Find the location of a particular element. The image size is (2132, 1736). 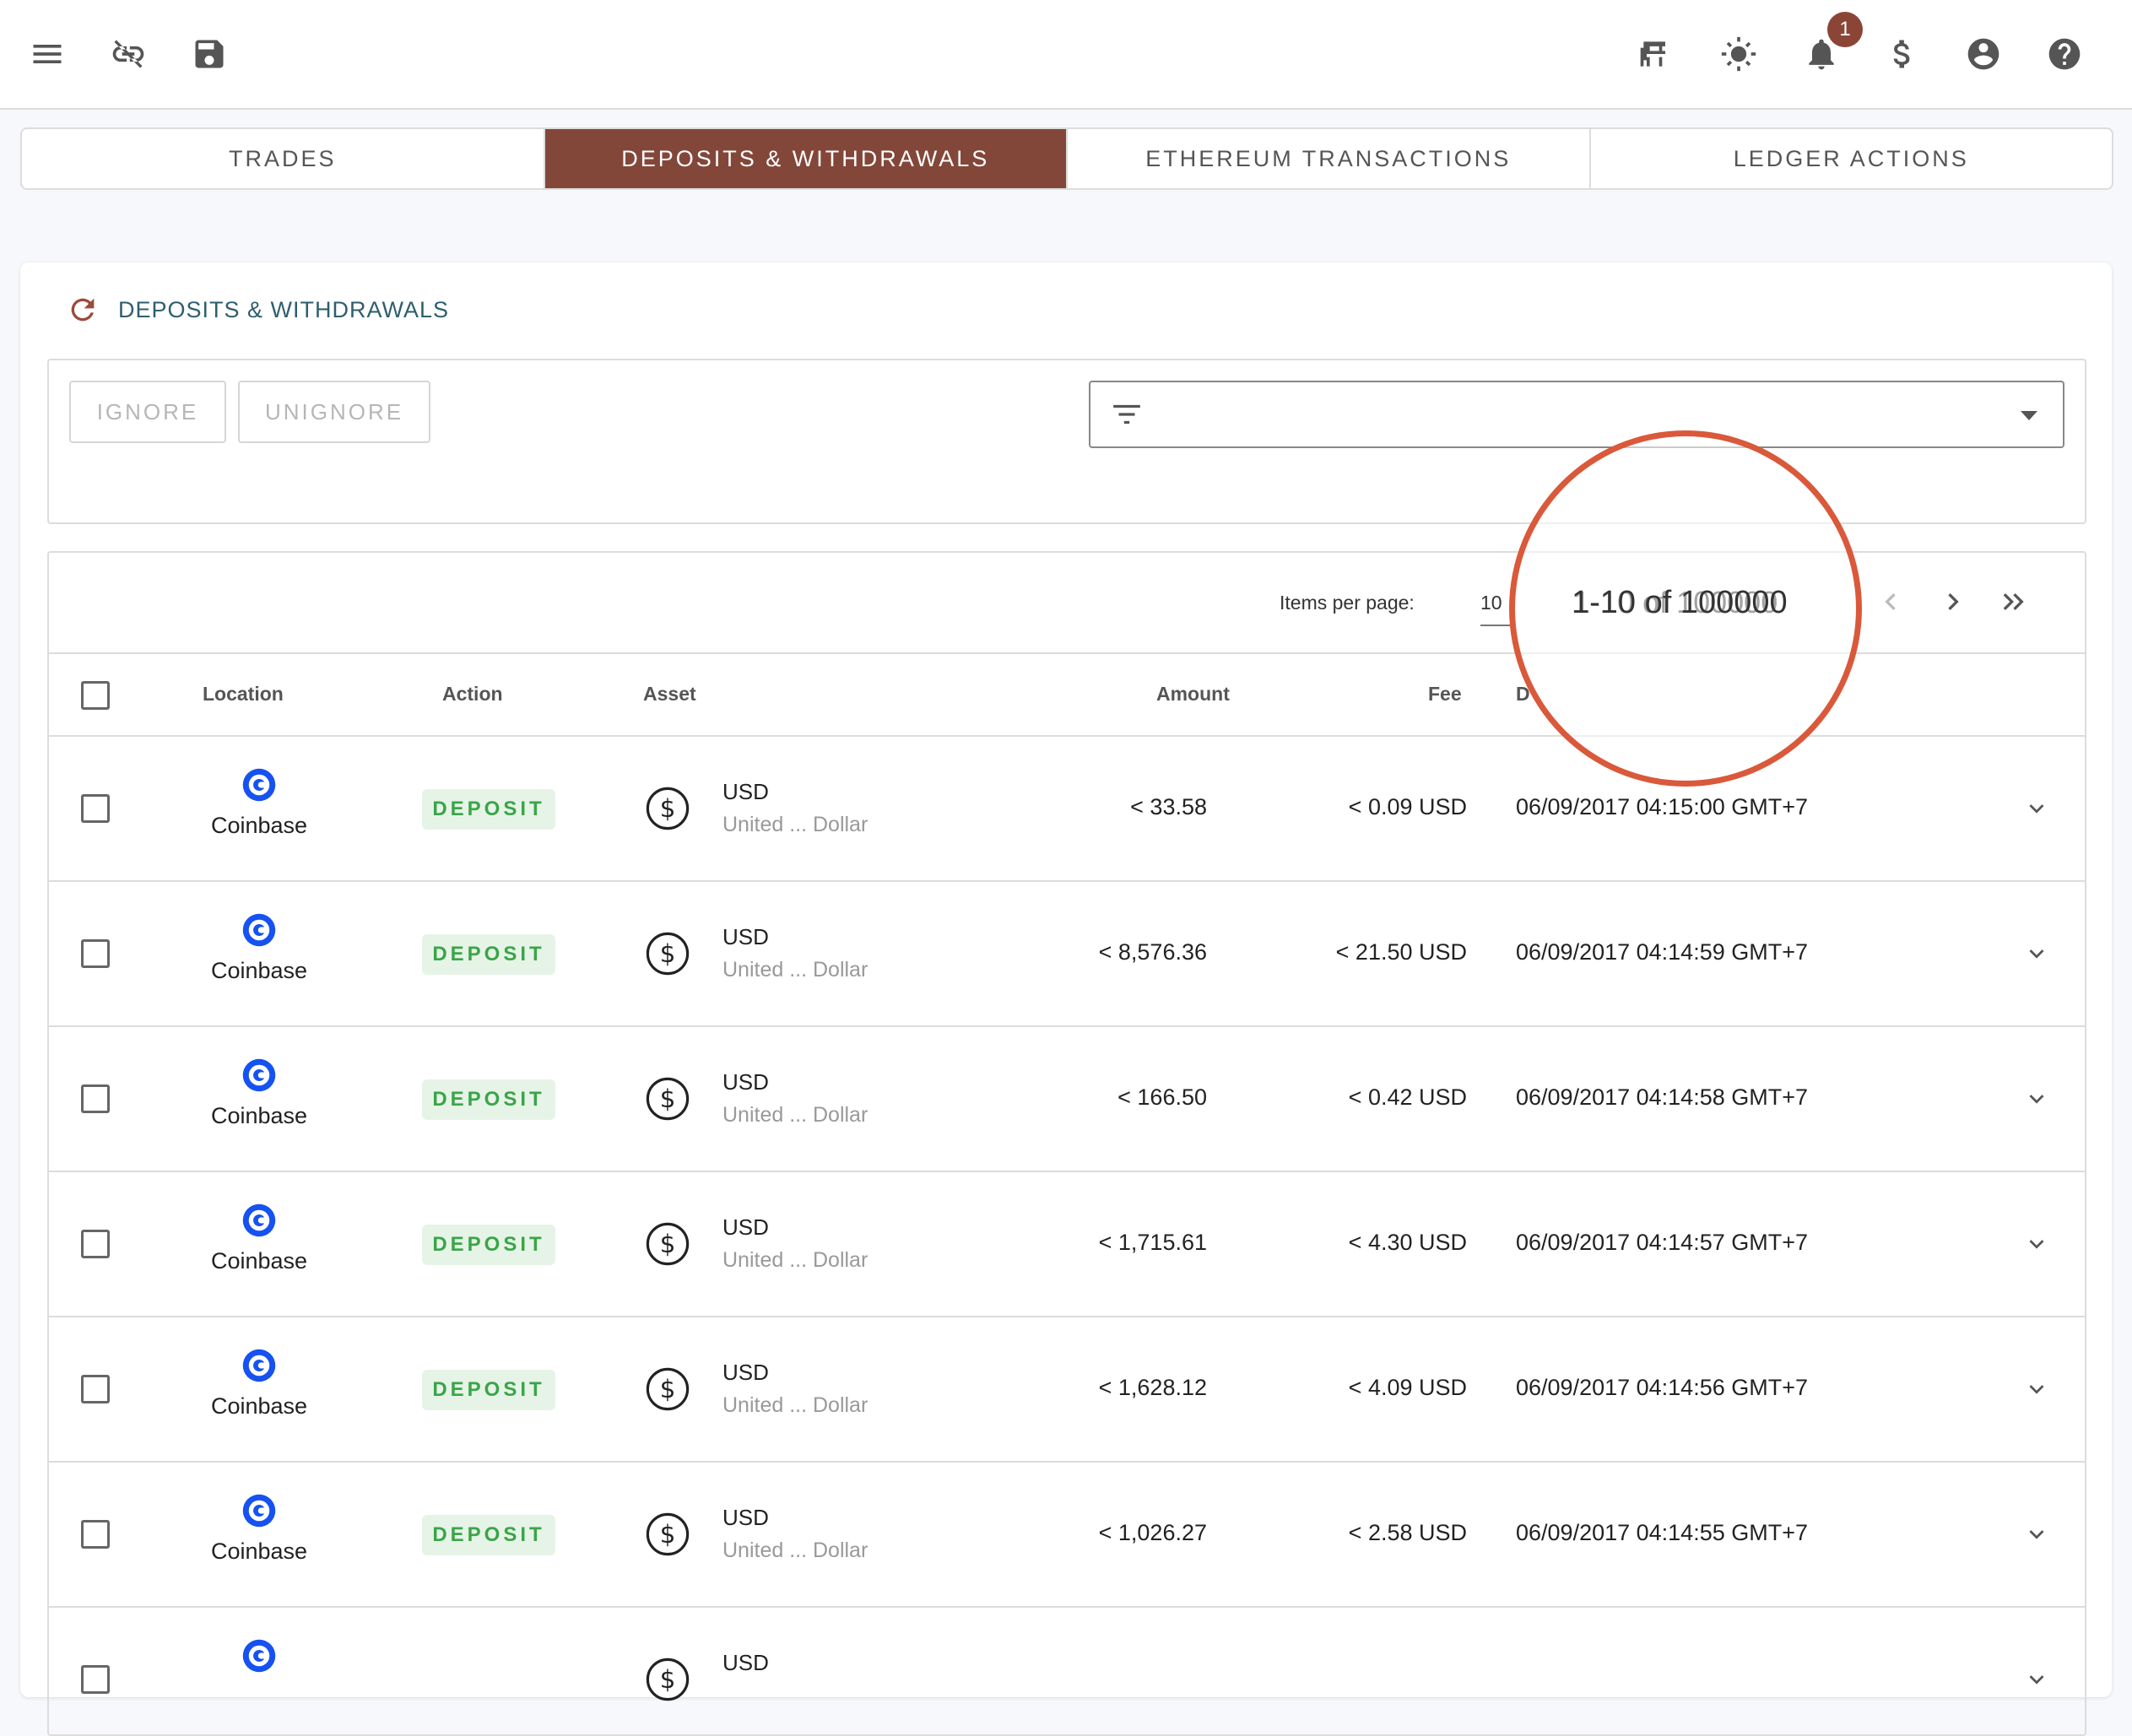

header-fee: Fee is located at coordinates (1445, 694).